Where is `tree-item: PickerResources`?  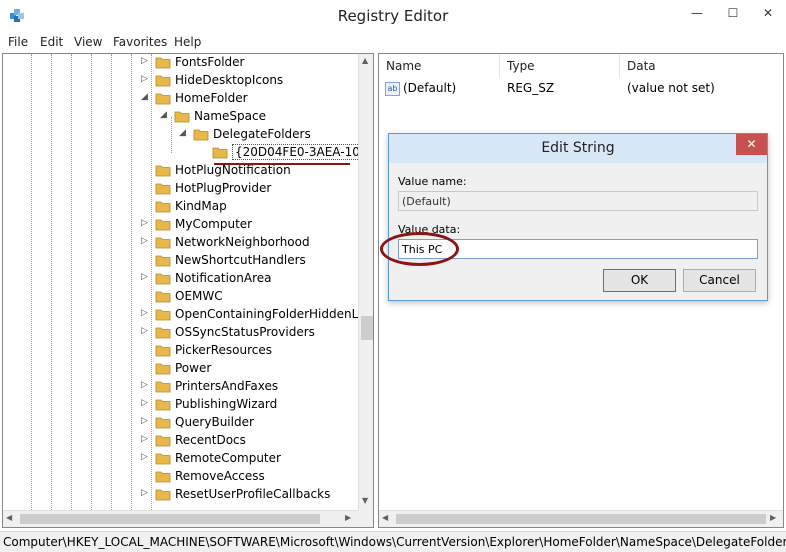 tree-item: PickerResources is located at coordinates (180, 351).